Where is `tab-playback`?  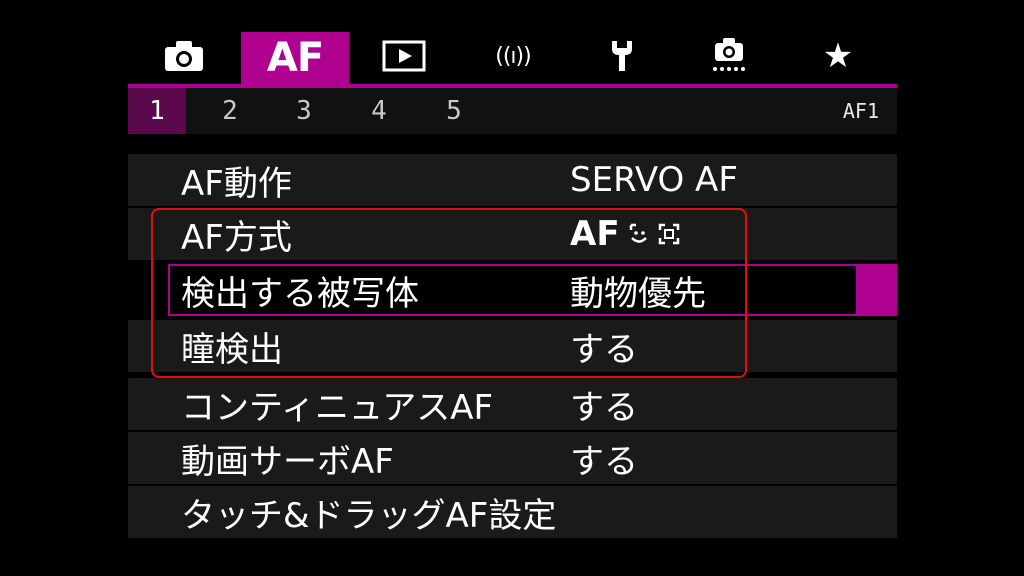 tab-playback is located at coordinates (404, 56).